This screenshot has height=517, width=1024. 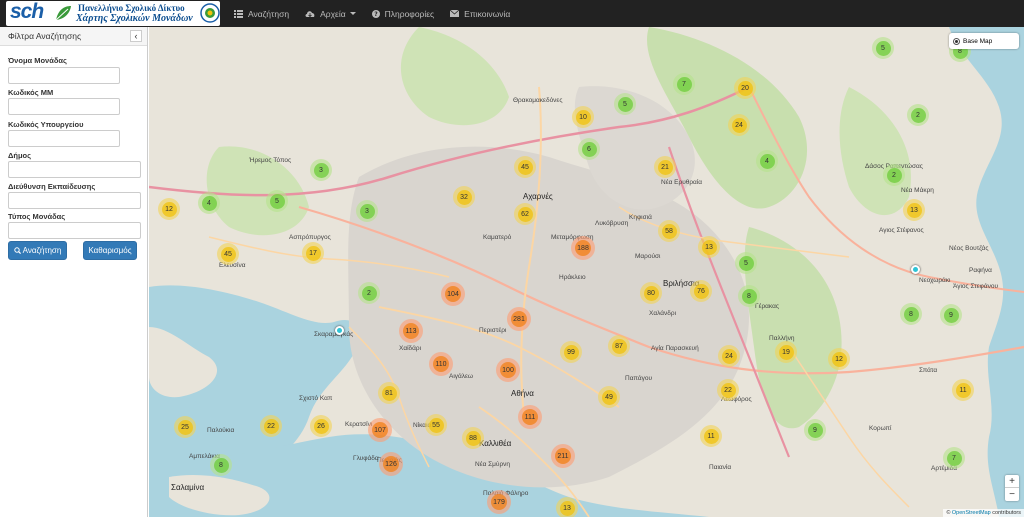 I want to click on sidebar-title: Φίλτρα Αναζήτησης, so click(x=45, y=36).